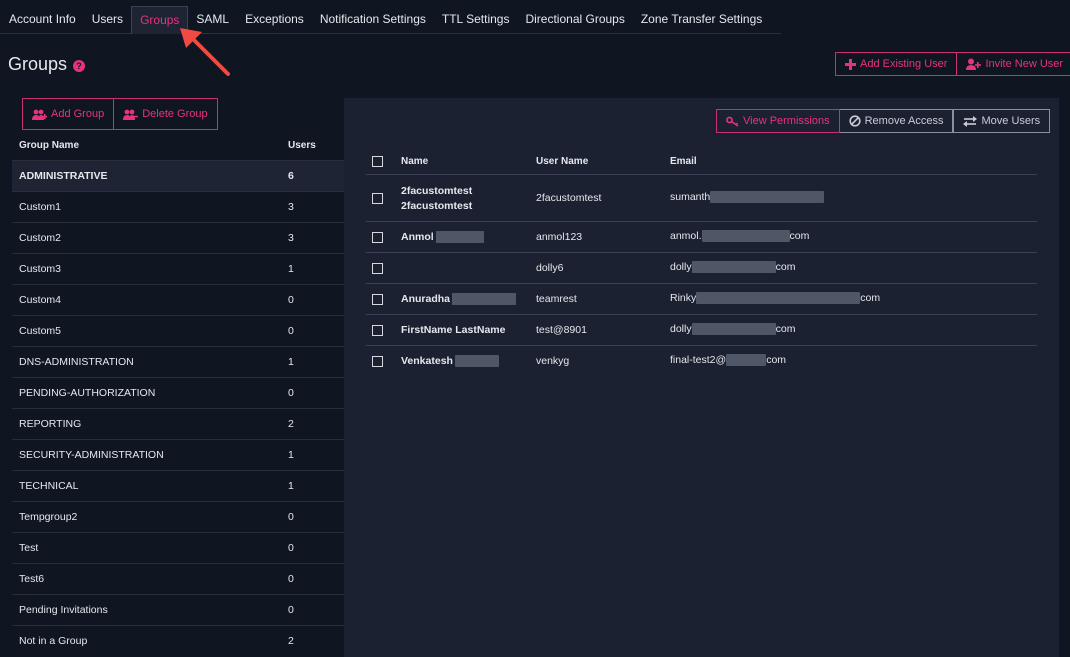 Image resolution: width=1070 pixels, height=657 pixels. What do you see at coordinates (178, 392) in the screenshot?
I see `group-row: PENDING-AUTHORIZATION 0` at bounding box center [178, 392].